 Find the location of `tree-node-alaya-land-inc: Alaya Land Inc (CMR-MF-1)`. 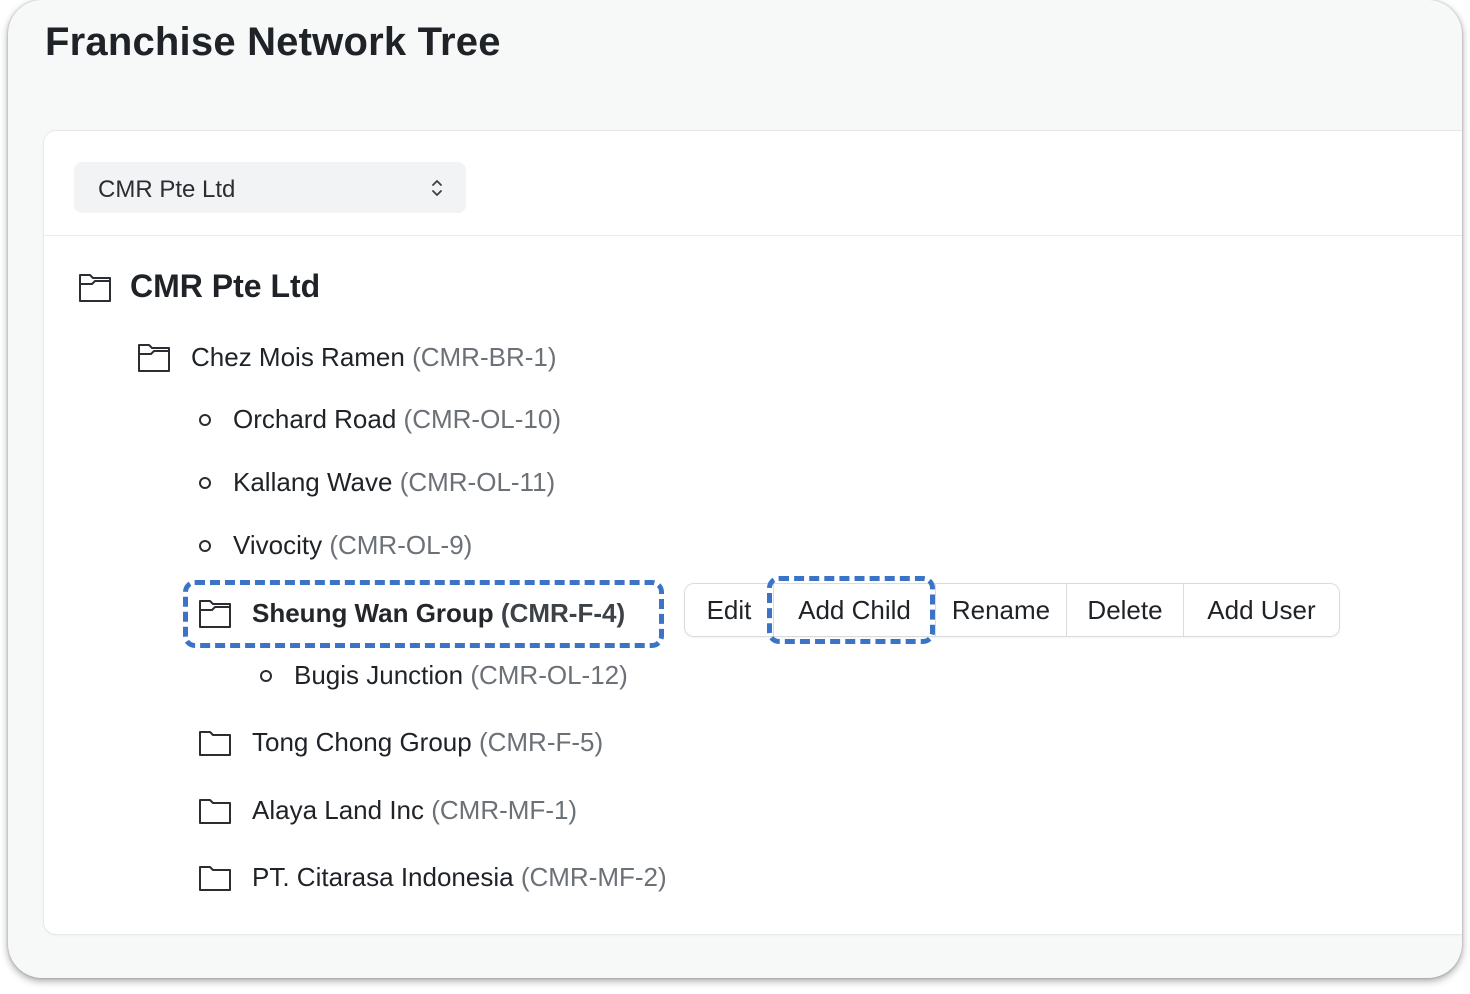

tree-node-alaya-land-inc: Alaya Land Inc (CMR-MF-1) is located at coordinates (387, 810).